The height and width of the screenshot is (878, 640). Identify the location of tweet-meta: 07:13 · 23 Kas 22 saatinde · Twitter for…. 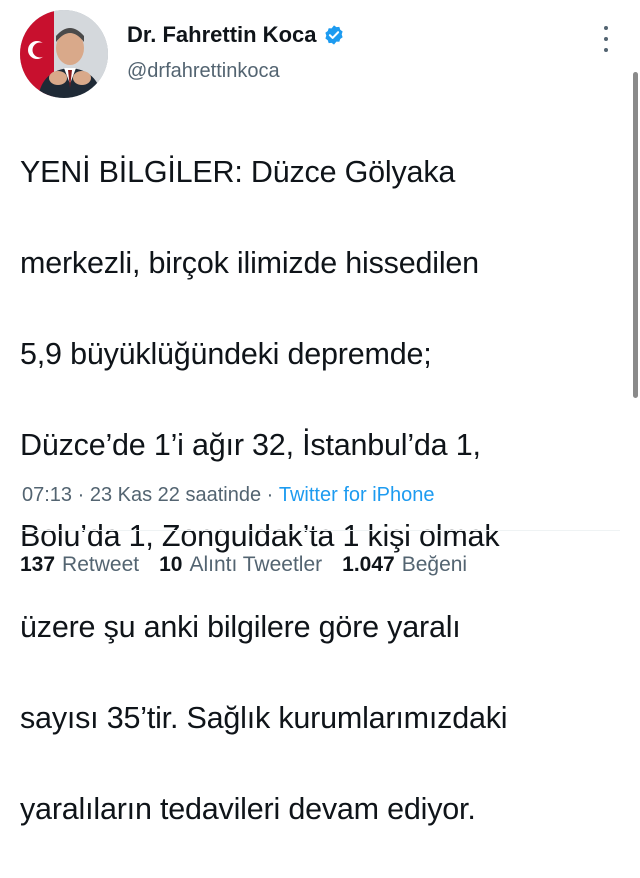
(228, 495).